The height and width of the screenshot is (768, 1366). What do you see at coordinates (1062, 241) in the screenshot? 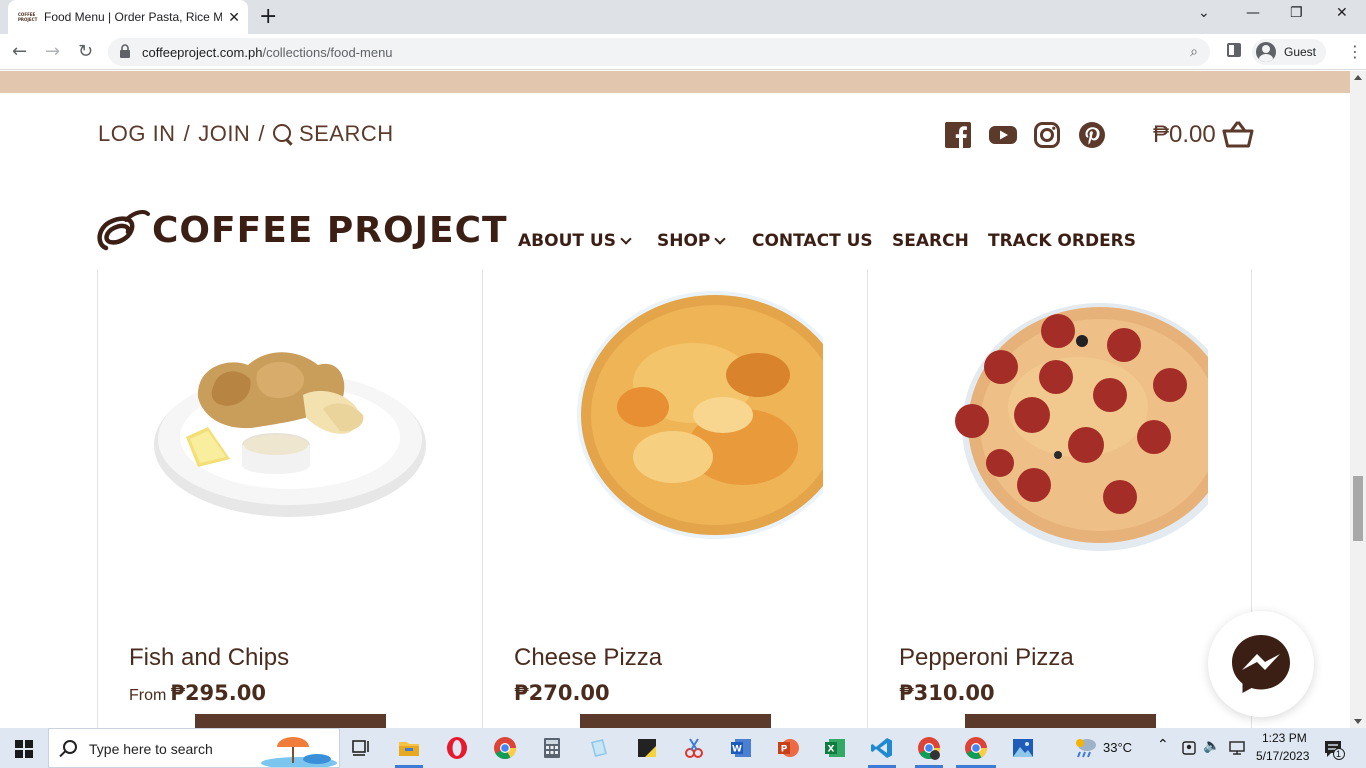
I see `nav-track-orders: TRACK ORDERS` at bounding box center [1062, 241].